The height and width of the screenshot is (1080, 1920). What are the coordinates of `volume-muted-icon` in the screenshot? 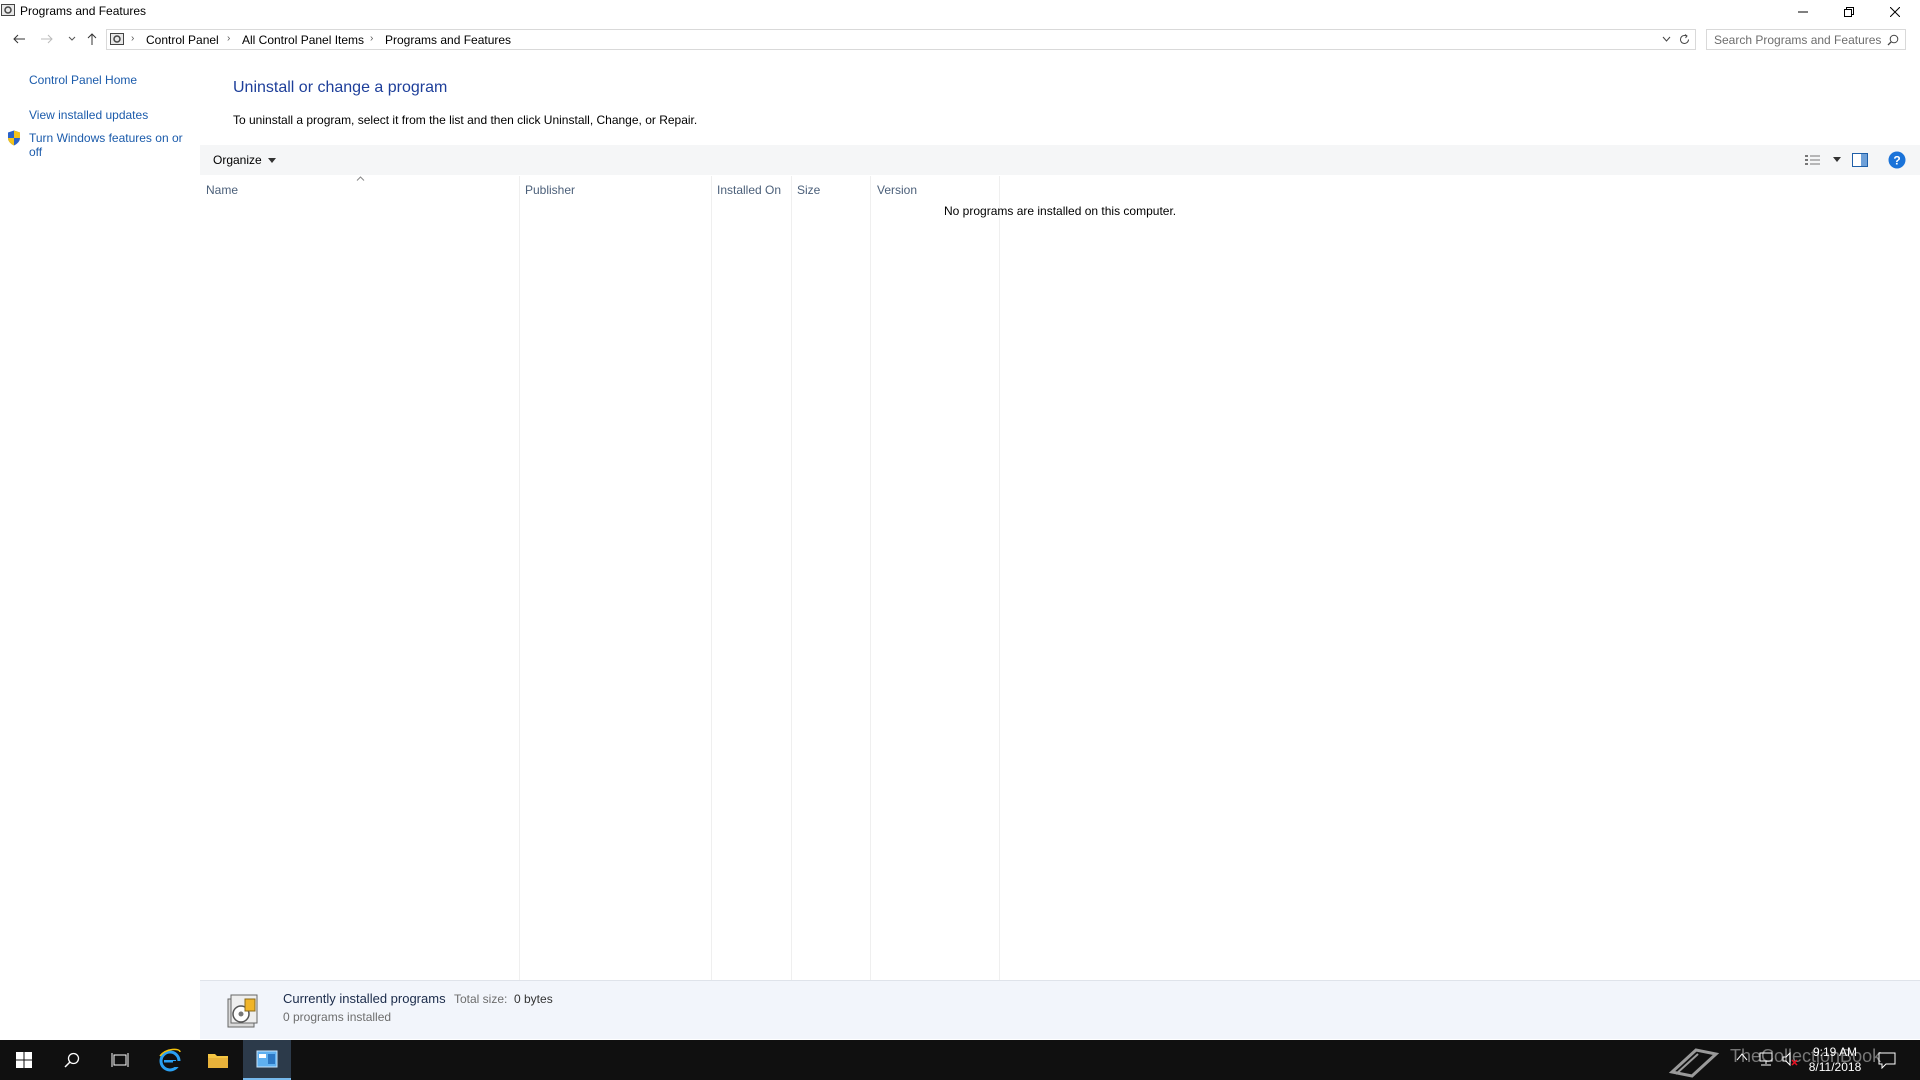 It's located at (1790, 1059).